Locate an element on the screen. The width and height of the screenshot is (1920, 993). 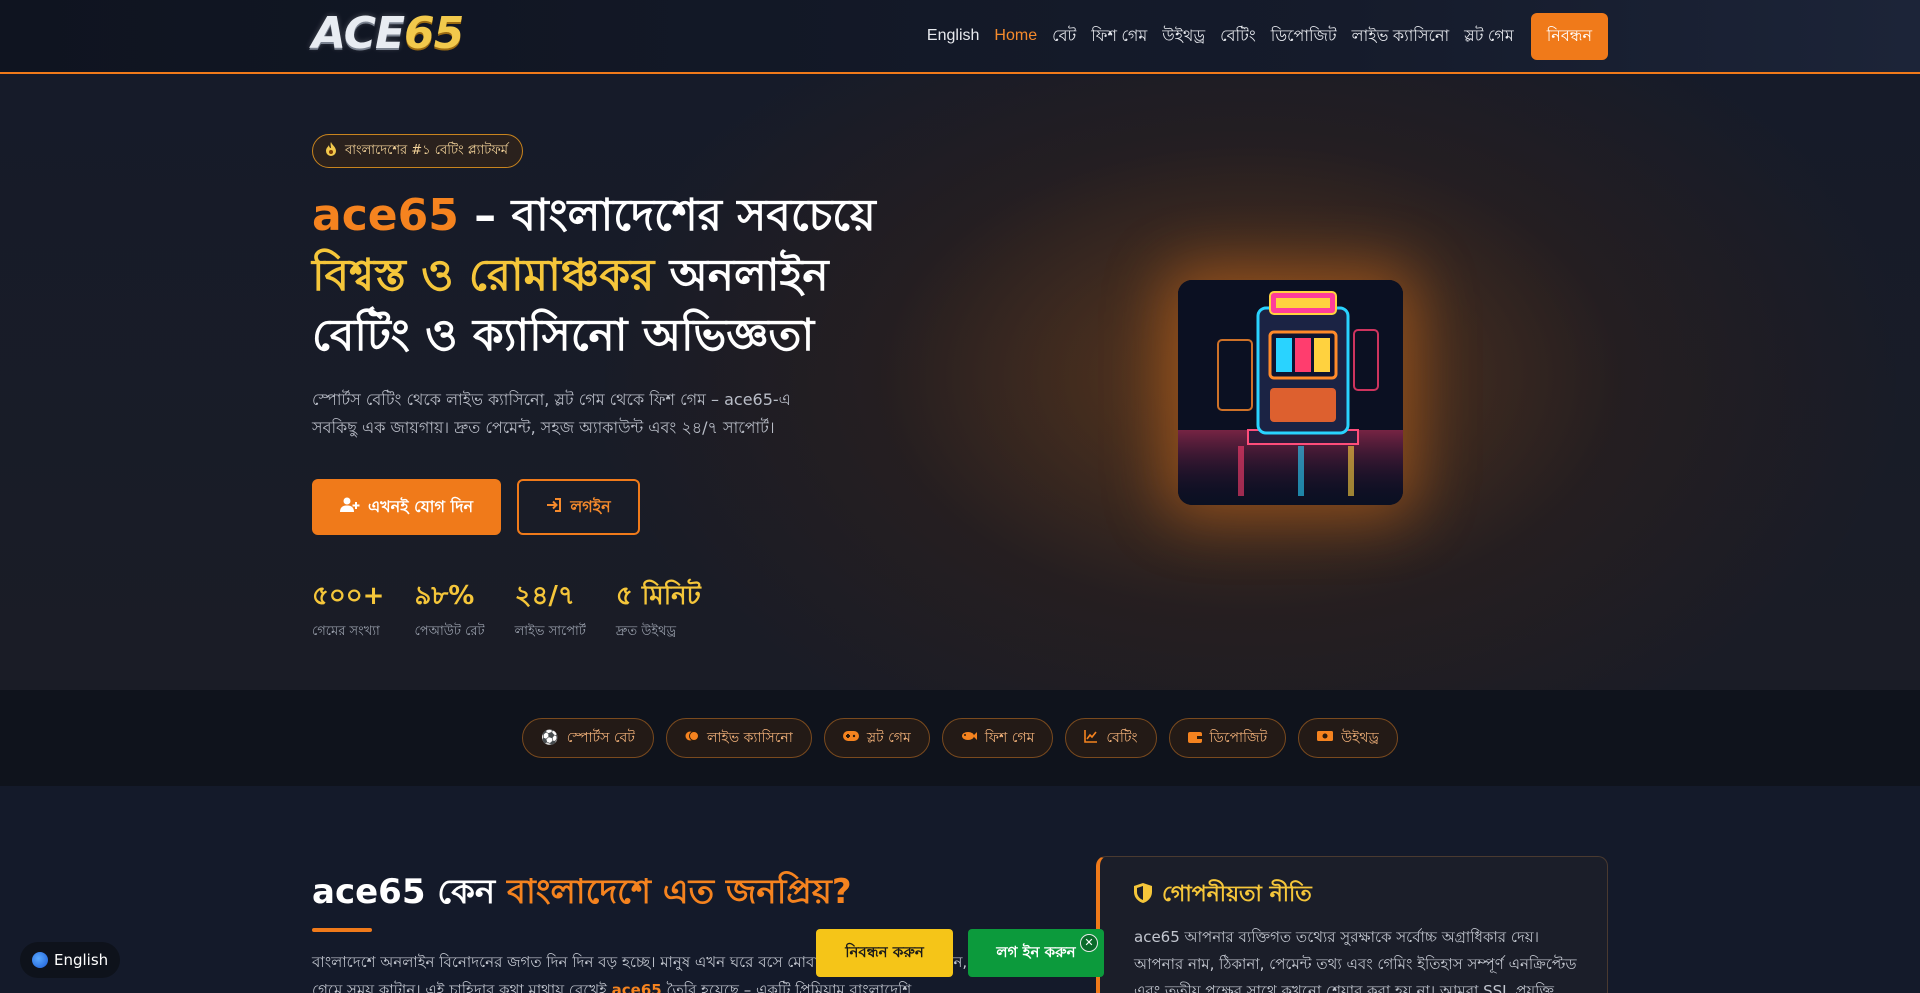
logo-text-ace: ACE is located at coordinates (358, 33).